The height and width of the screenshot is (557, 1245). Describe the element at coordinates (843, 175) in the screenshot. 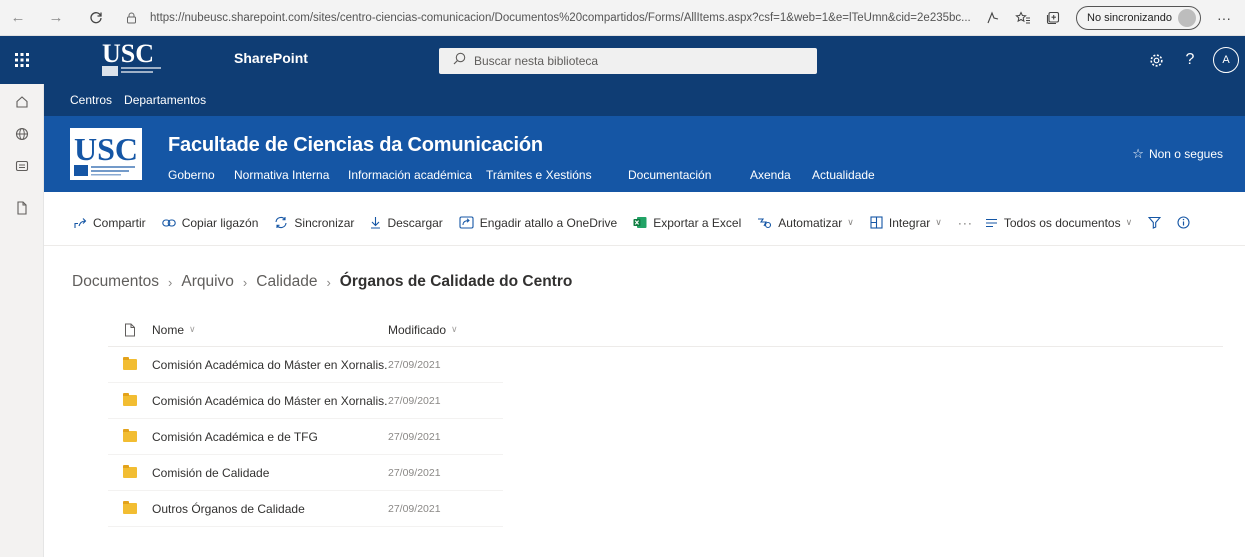

I see `site-nav-actualidade: Actualidade` at that location.